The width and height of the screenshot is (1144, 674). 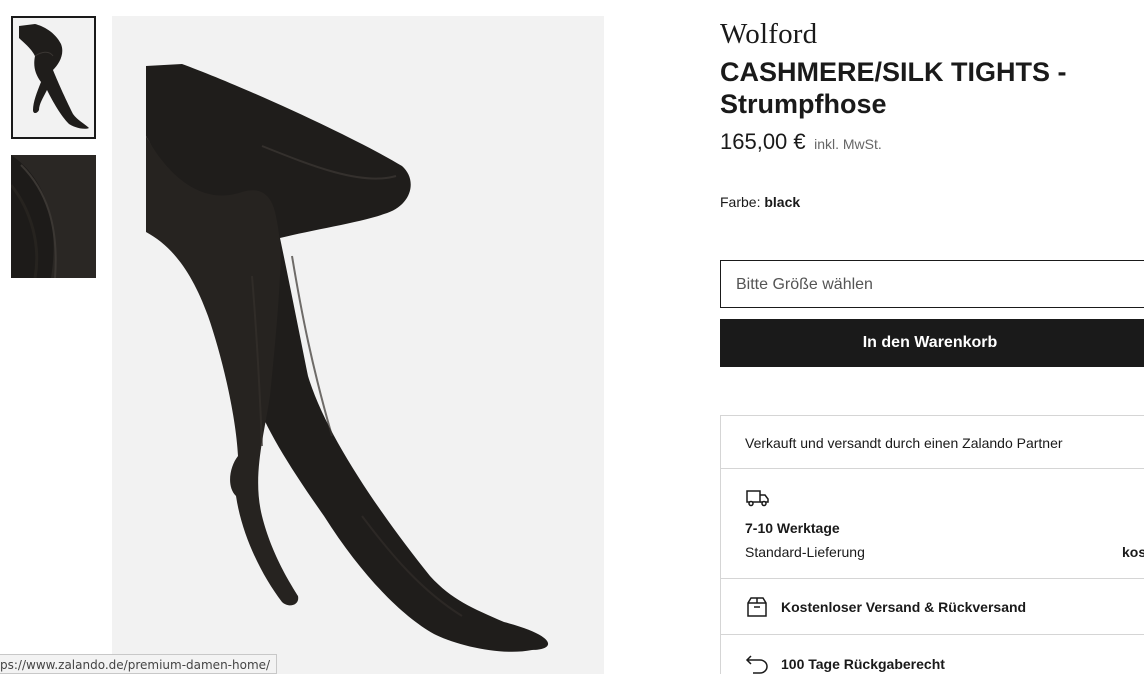 I want to click on delivery-cost: kos, so click(x=1133, y=552).